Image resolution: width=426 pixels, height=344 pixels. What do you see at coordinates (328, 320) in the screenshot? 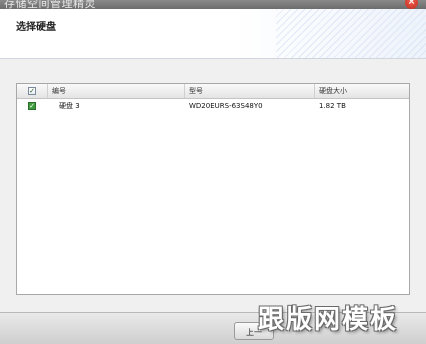
I see `watermark-logo: 跟版网模板` at bounding box center [328, 320].